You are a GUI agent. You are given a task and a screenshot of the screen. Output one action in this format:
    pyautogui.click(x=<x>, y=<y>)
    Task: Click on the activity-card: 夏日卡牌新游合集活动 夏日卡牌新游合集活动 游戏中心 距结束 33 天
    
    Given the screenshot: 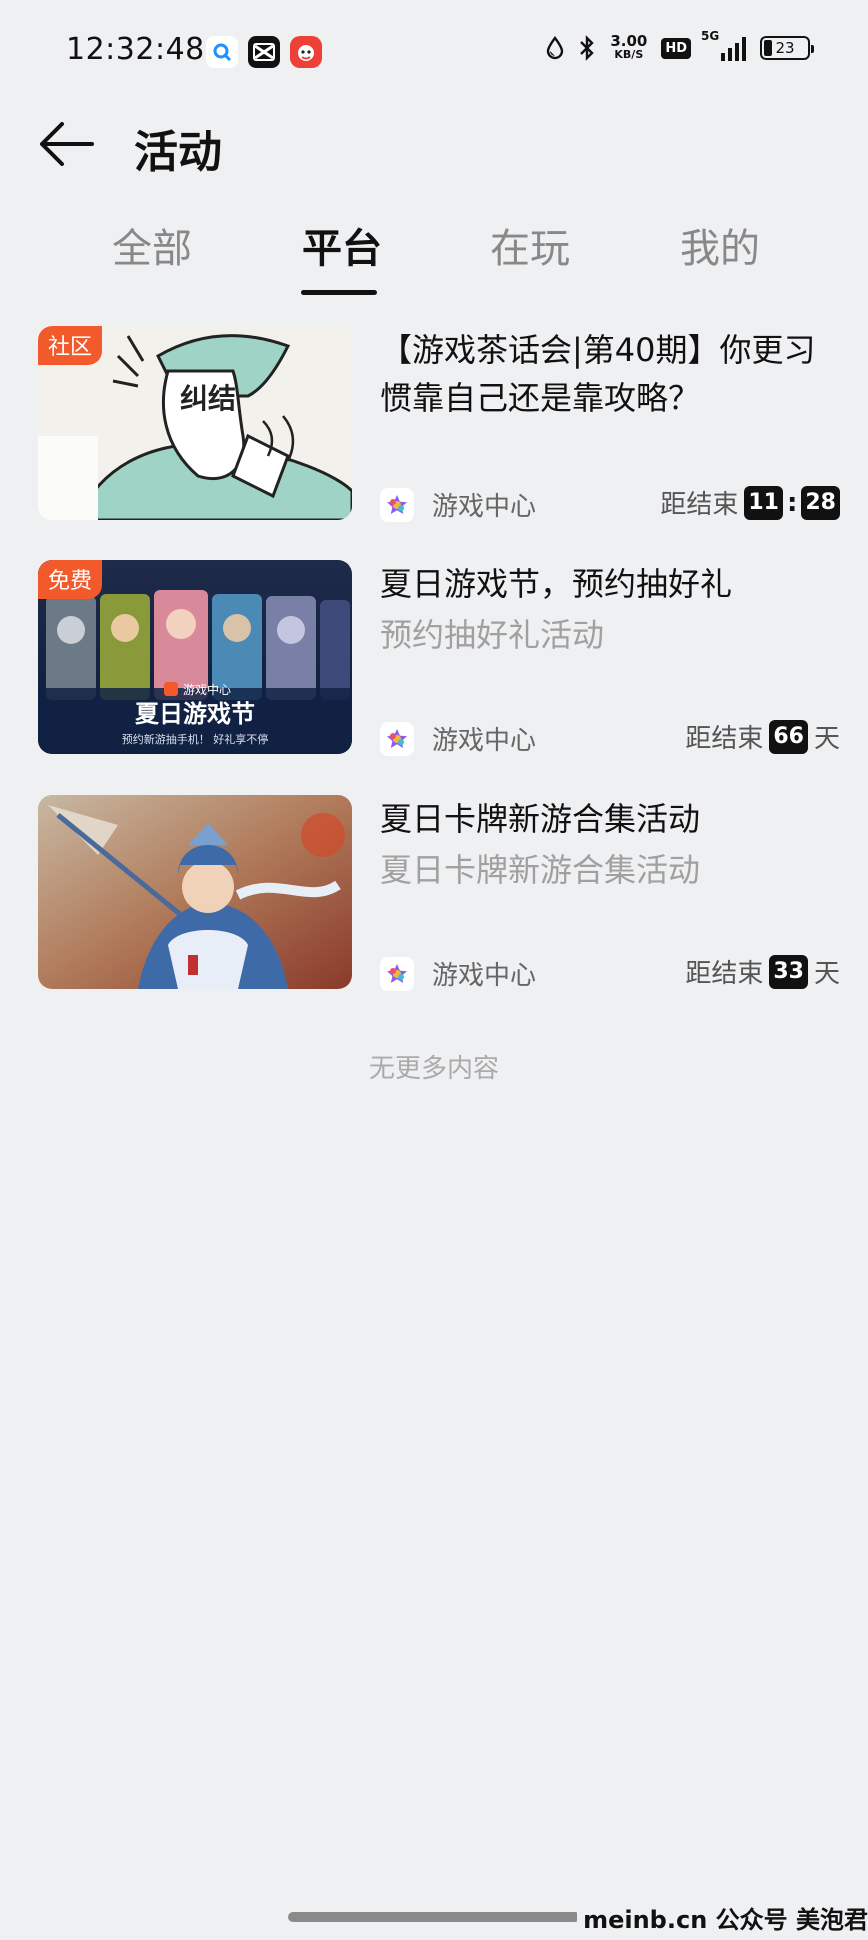 What is the action you would take?
    pyautogui.click(x=439, y=893)
    